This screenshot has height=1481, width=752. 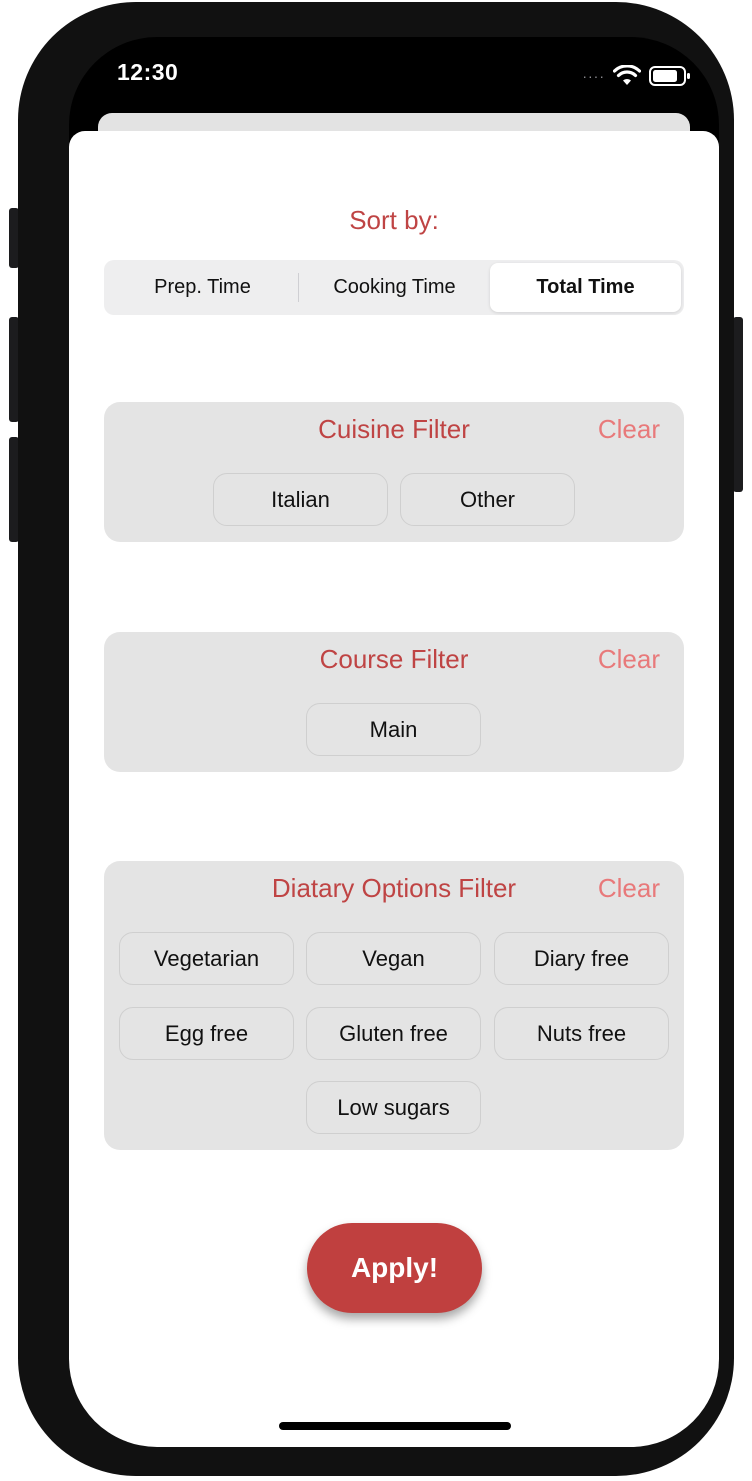 I want to click on course-clear-button: Clear, so click(x=629, y=659).